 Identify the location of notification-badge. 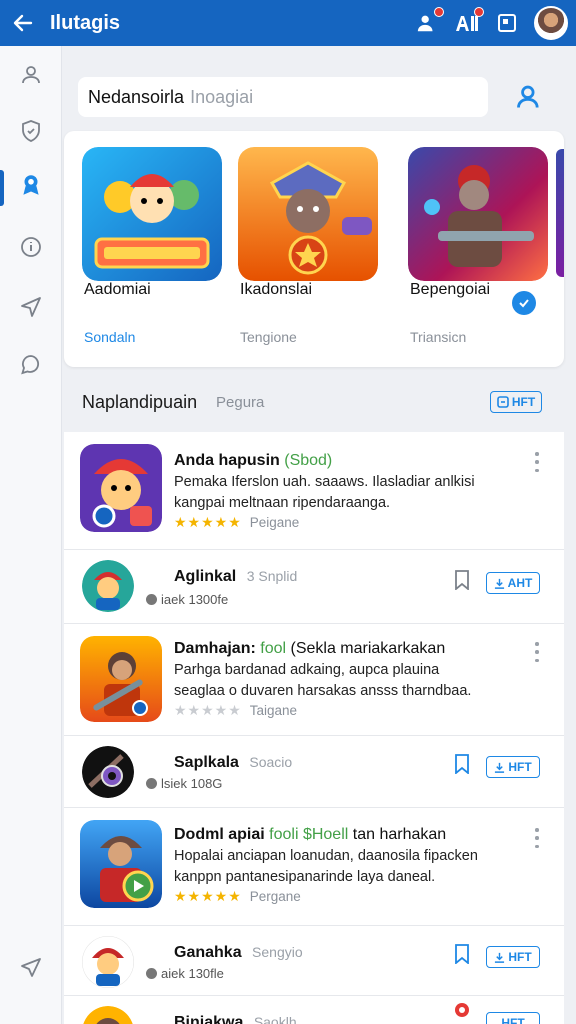
(439, 12).